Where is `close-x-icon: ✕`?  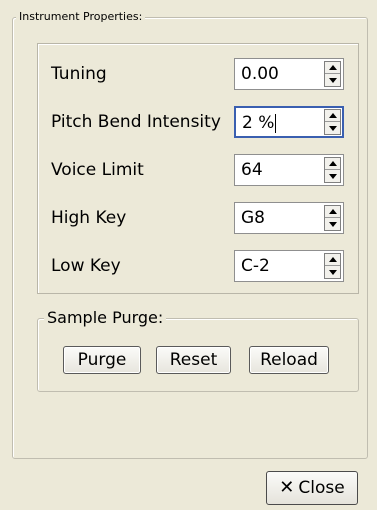 close-x-icon: ✕ is located at coordinates (287, 487).